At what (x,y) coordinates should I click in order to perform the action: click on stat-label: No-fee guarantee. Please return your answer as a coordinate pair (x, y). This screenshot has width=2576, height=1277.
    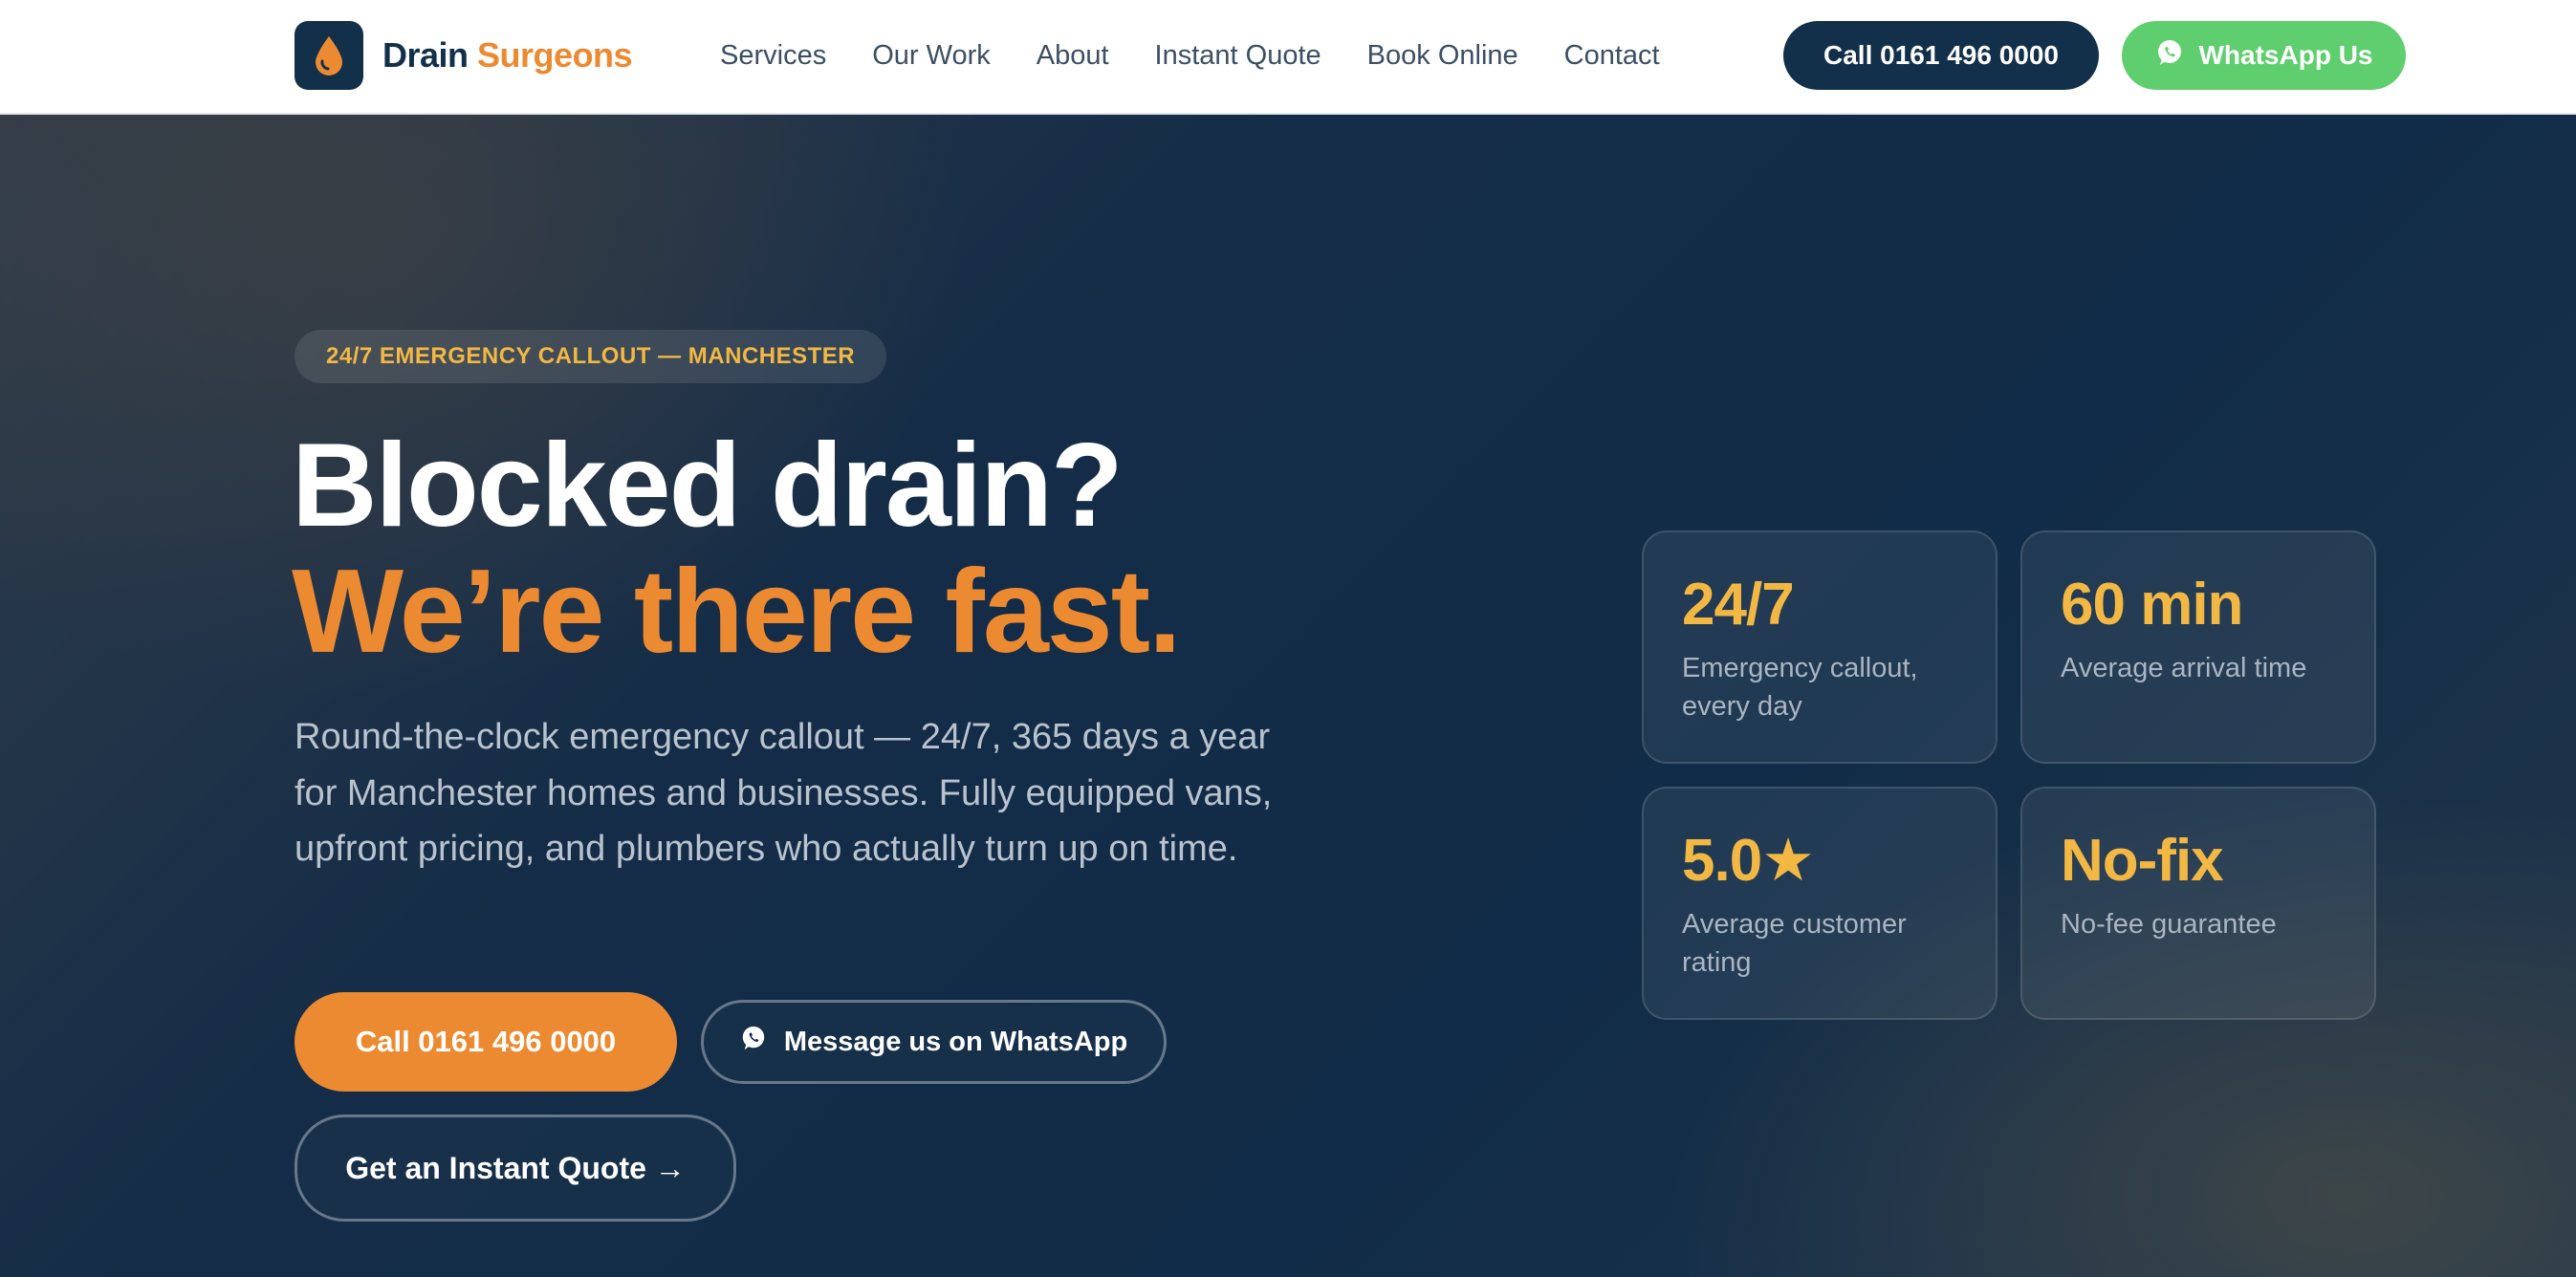
    Looking at the image, I should click on (2169, 924).